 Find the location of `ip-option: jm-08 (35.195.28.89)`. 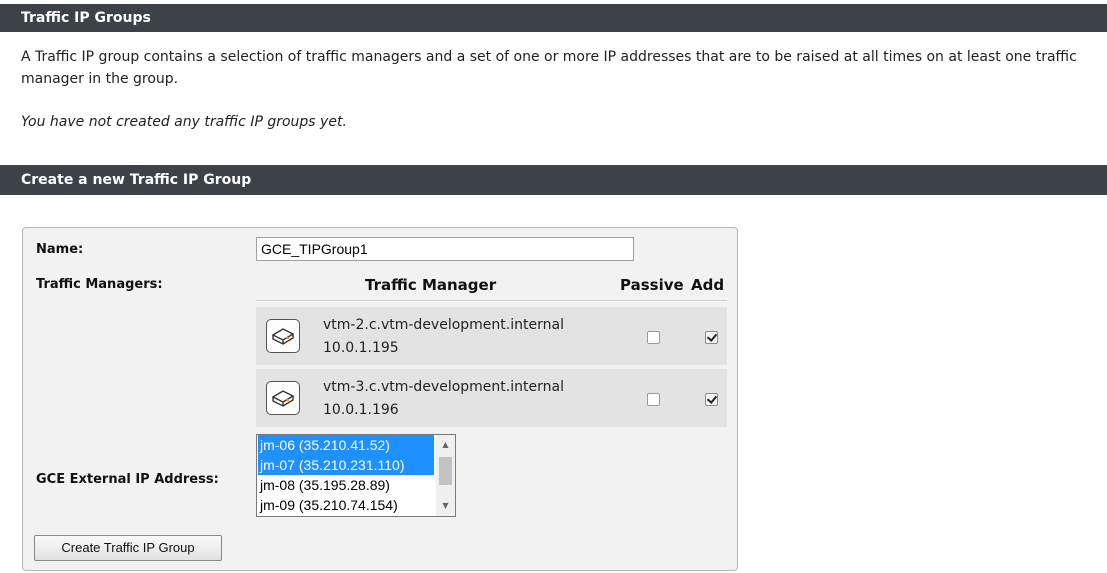

ip-option: jm-08 (35.195.28.89) is located at coordinates (346, 485).